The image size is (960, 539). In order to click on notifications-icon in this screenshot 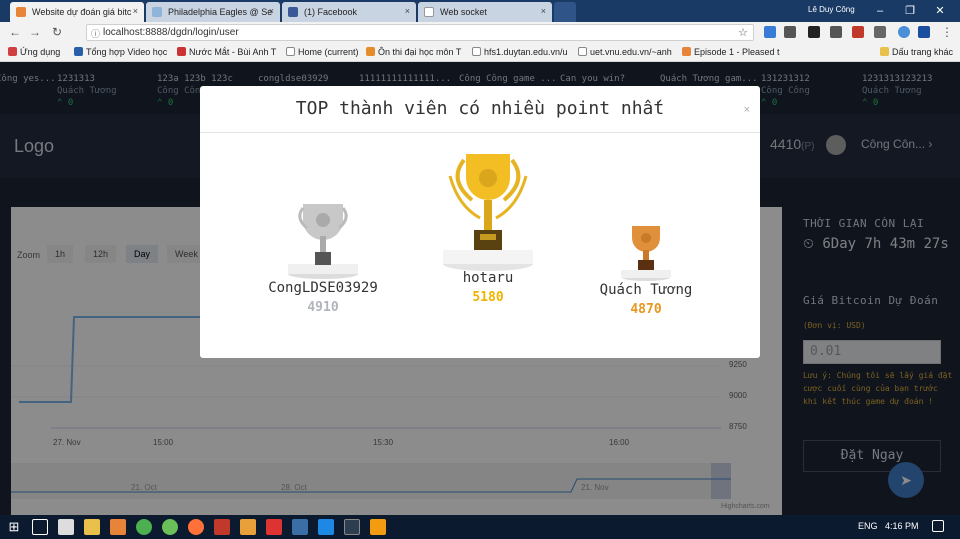, I will do `click(938, 526)`.